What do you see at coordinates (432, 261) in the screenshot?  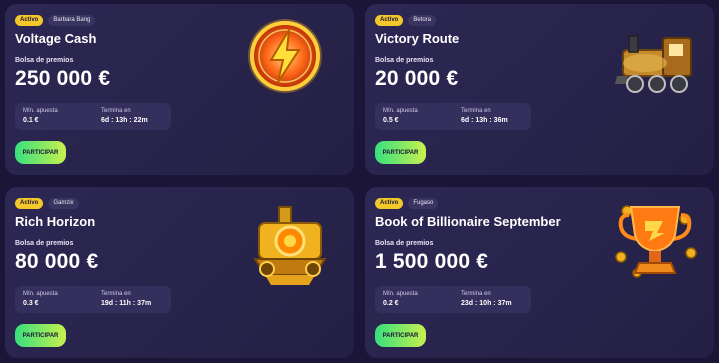 I see `prize-pool-amount: 1 500 000 €` at bounding box center [432, 261].